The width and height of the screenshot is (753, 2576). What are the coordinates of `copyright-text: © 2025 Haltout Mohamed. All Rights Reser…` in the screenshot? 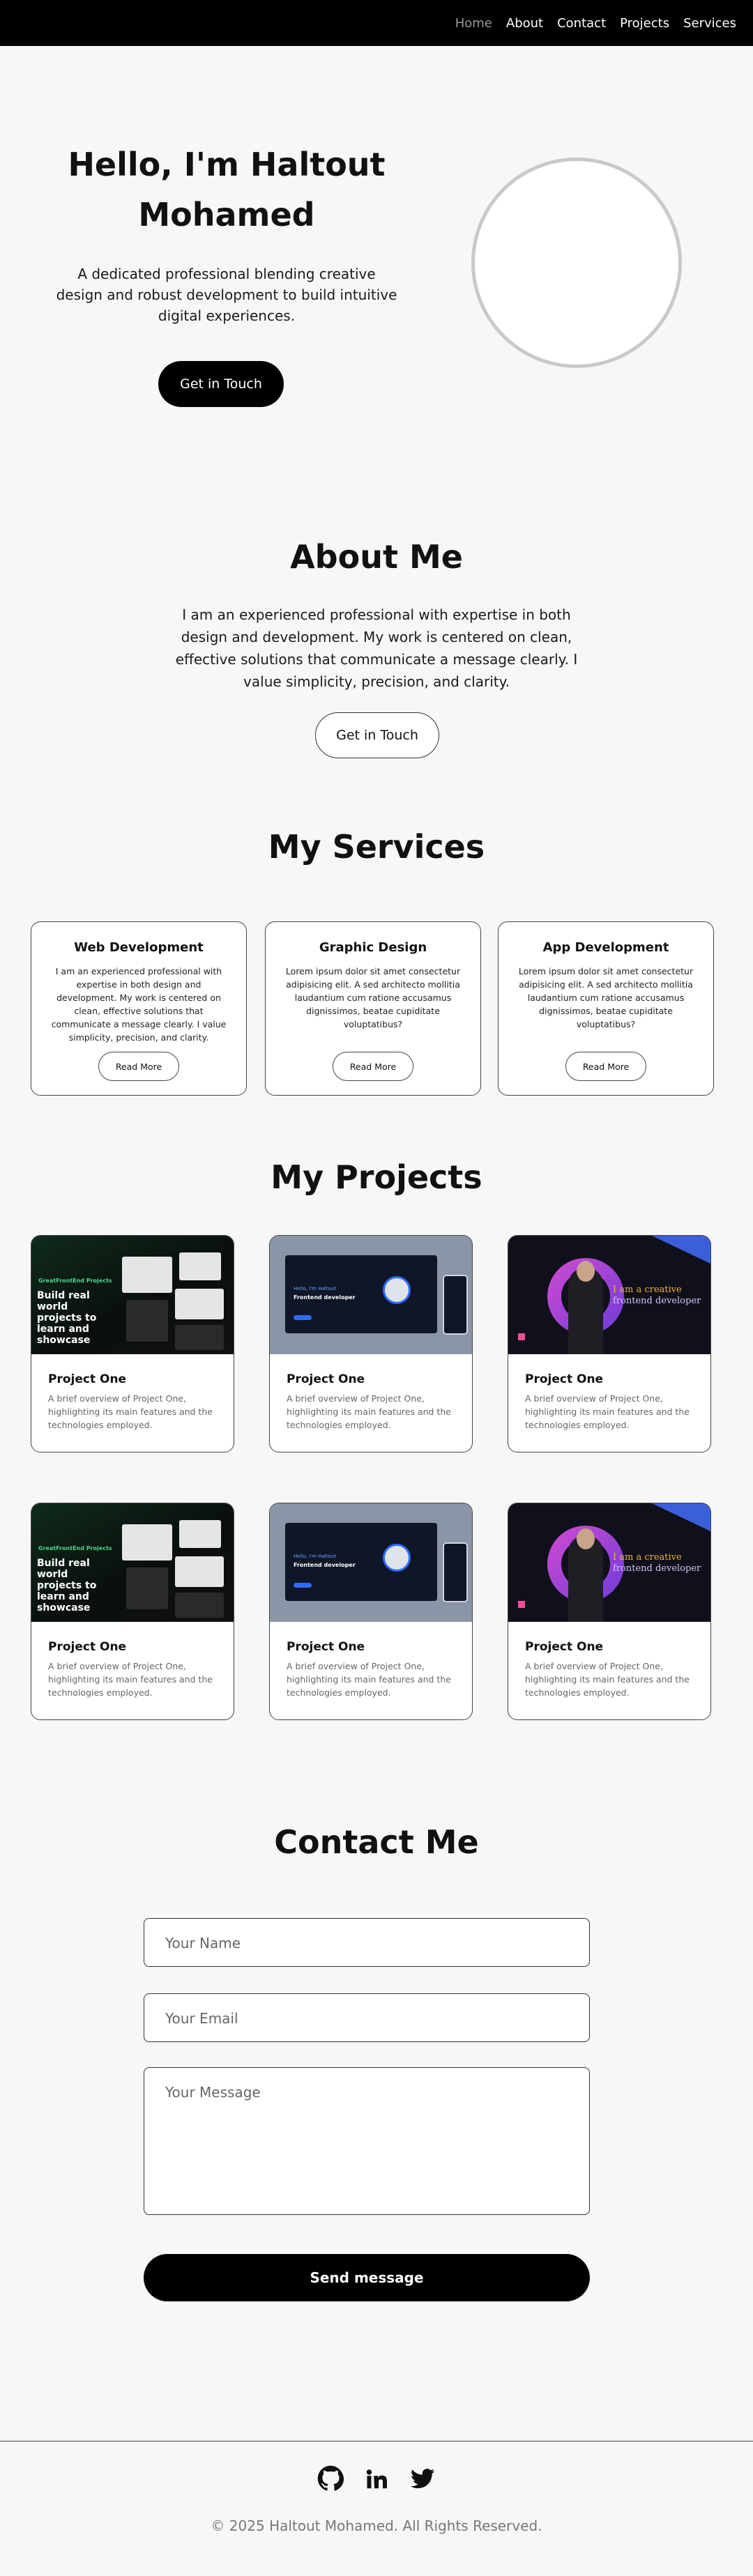 It's located at (376, 2525).